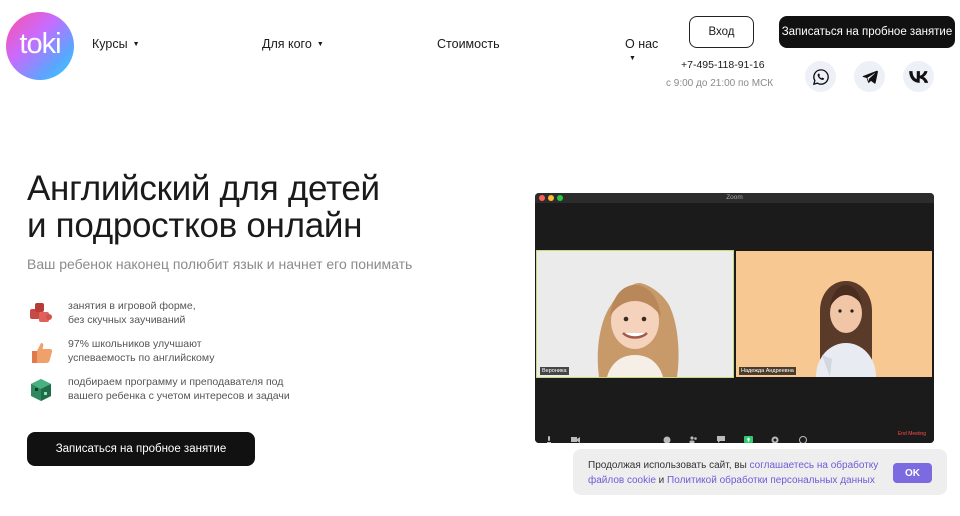 The image size is (960, 516). I want to click on video-tile: Надежда Андреевна, so click(834, 314).